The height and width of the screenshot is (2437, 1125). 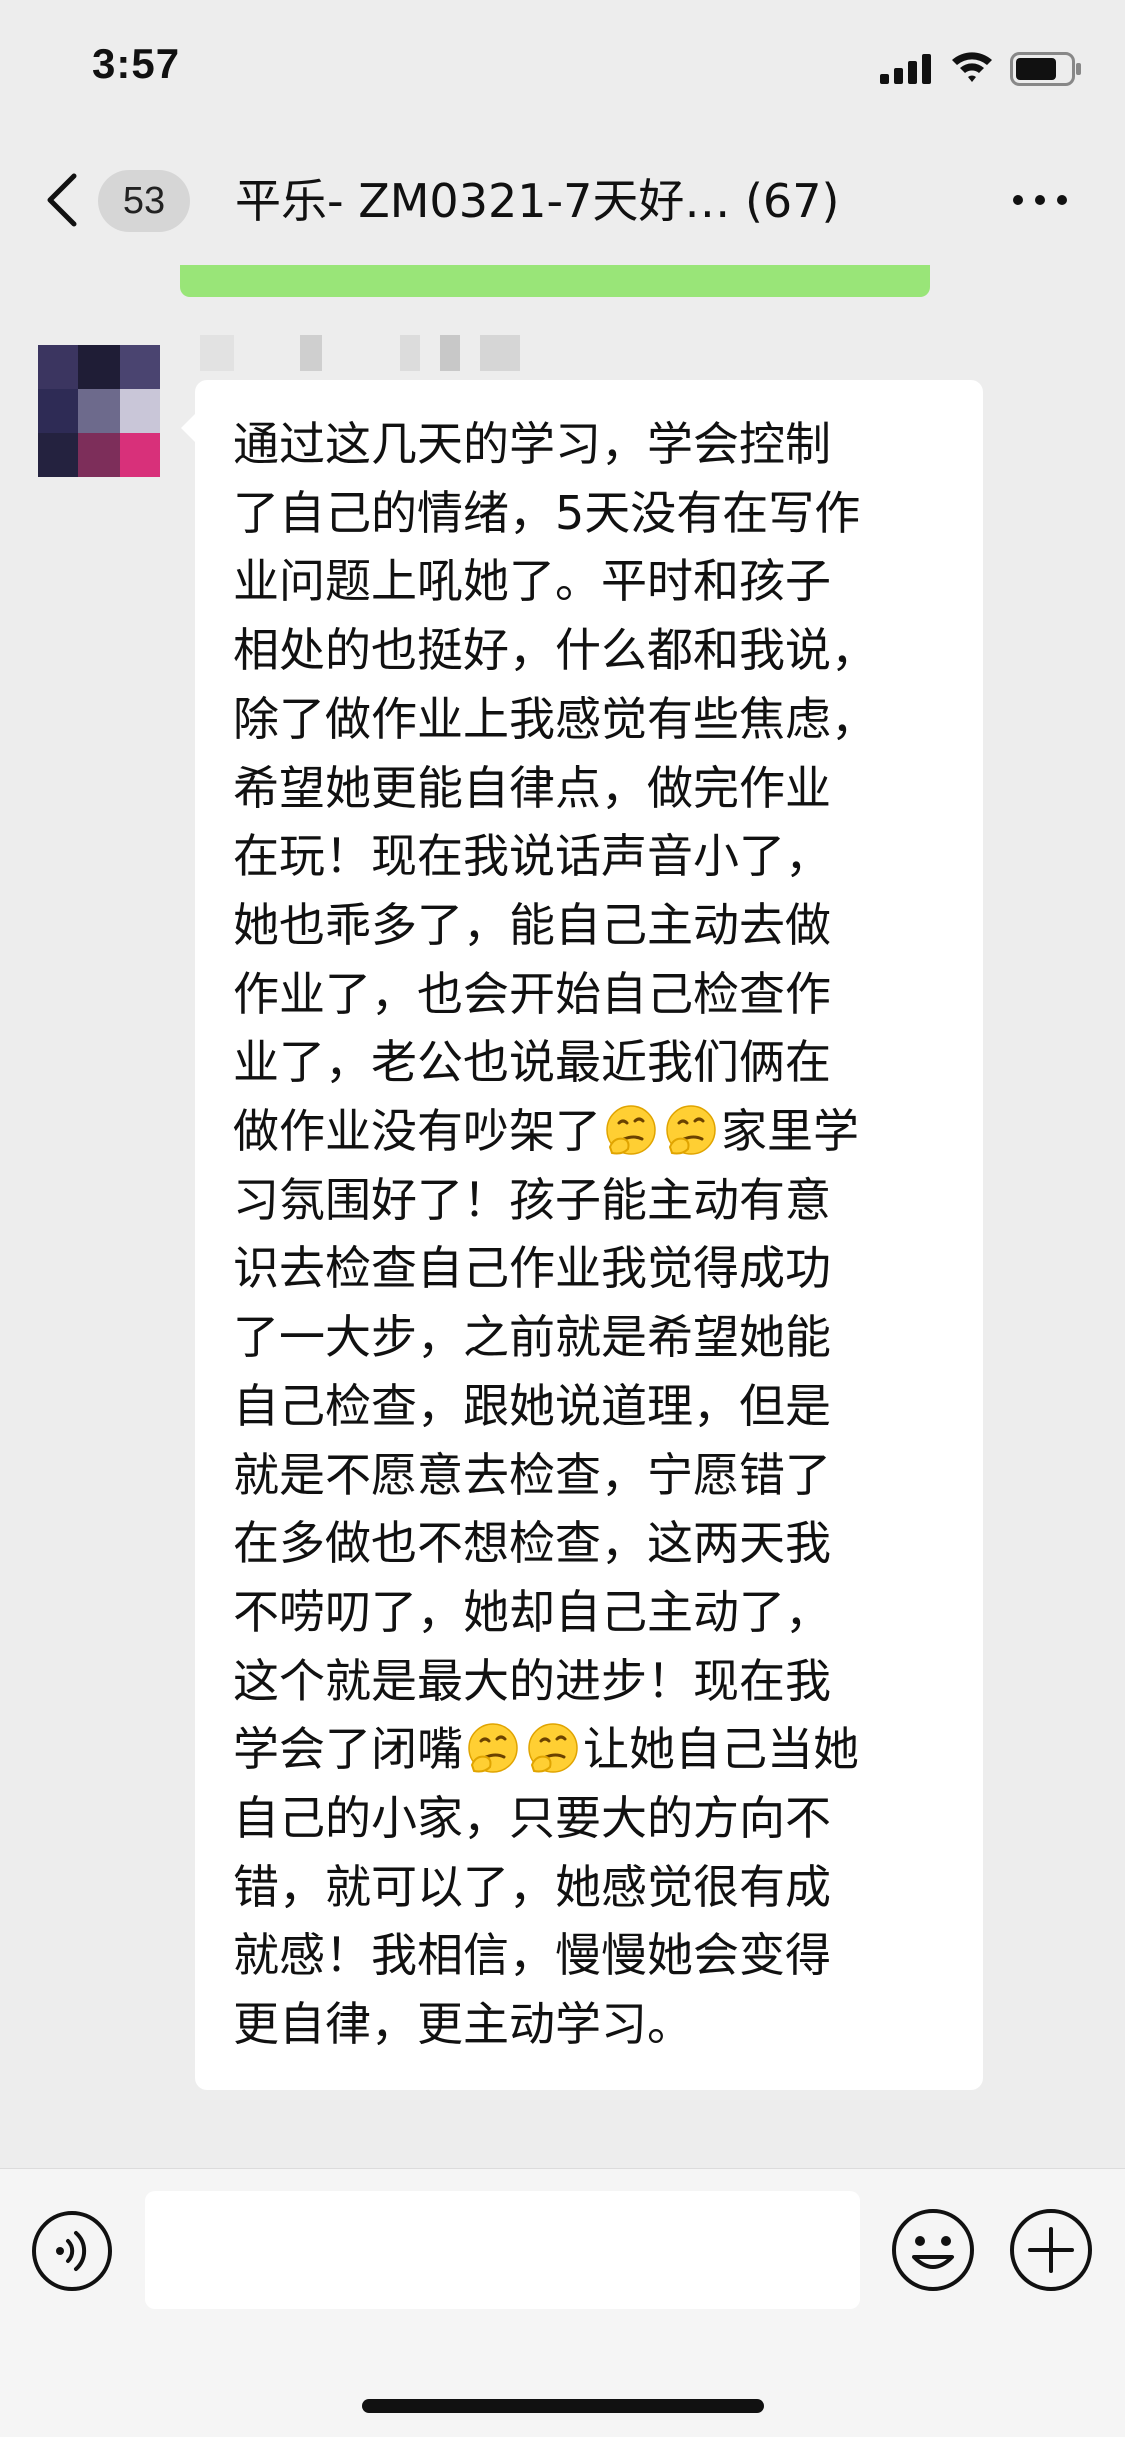 What do you see at coordinates (563, 2406) in the screenshot?
I see `home-indicator` at bounding box center [563, 2406].